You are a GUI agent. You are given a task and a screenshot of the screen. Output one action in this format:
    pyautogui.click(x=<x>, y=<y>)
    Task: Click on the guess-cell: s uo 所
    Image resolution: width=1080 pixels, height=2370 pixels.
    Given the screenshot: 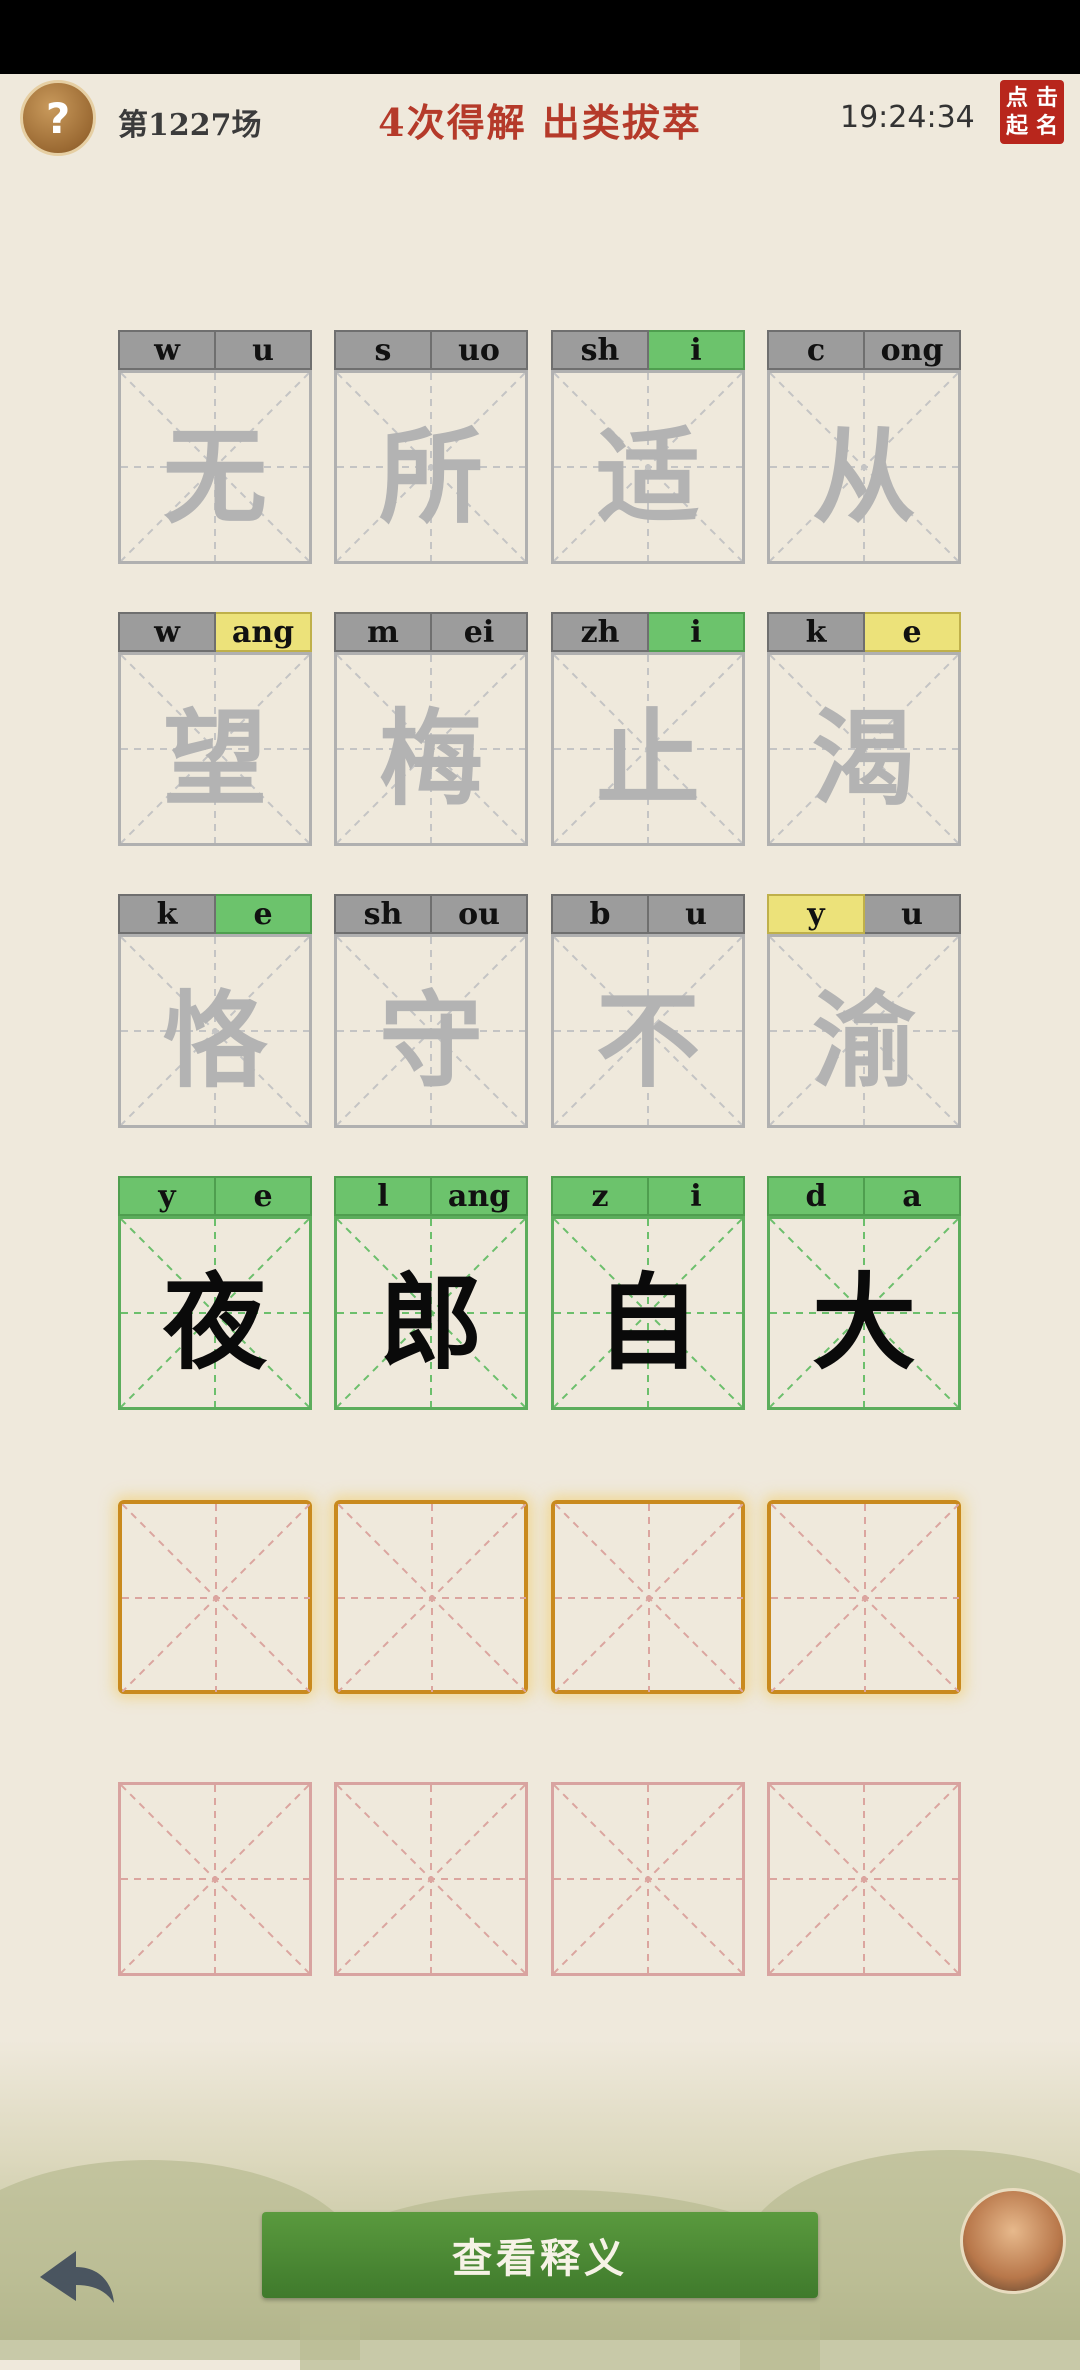 What is the action you would take?
    pyautogui.click(x=431, y=448)
    